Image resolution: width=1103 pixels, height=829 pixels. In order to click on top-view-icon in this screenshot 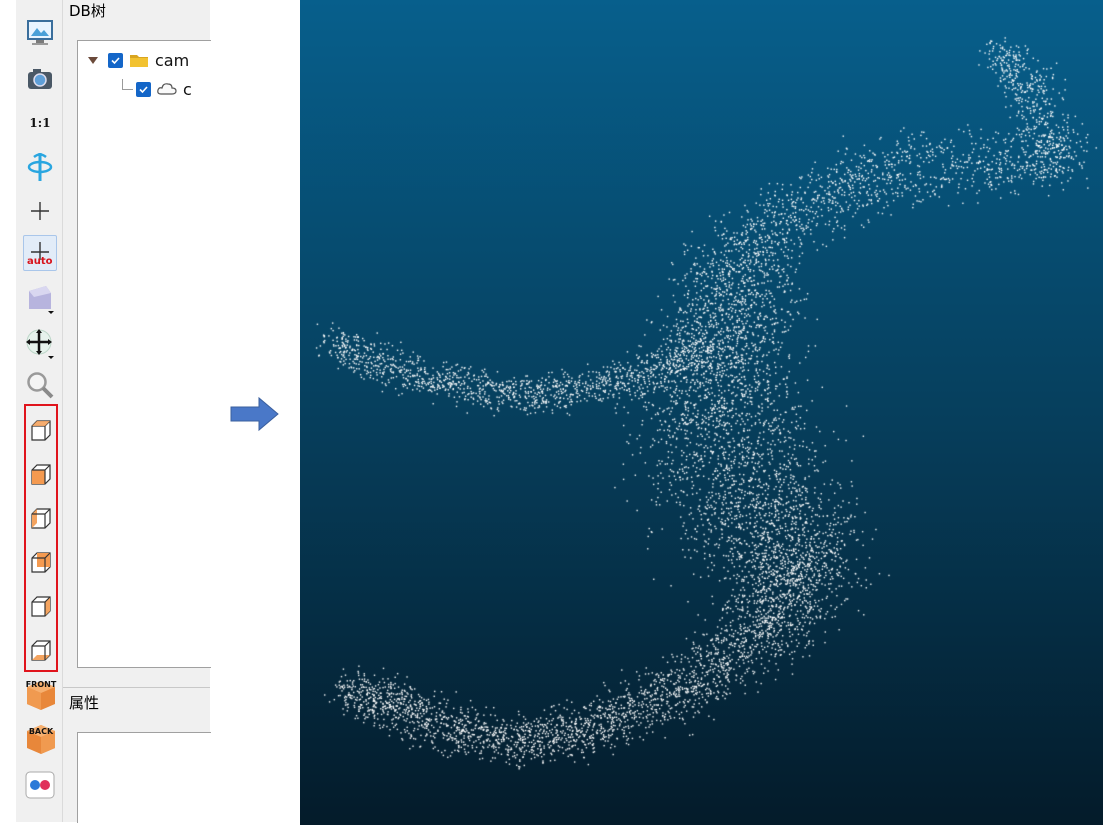, I will do `click(41, 430)`.